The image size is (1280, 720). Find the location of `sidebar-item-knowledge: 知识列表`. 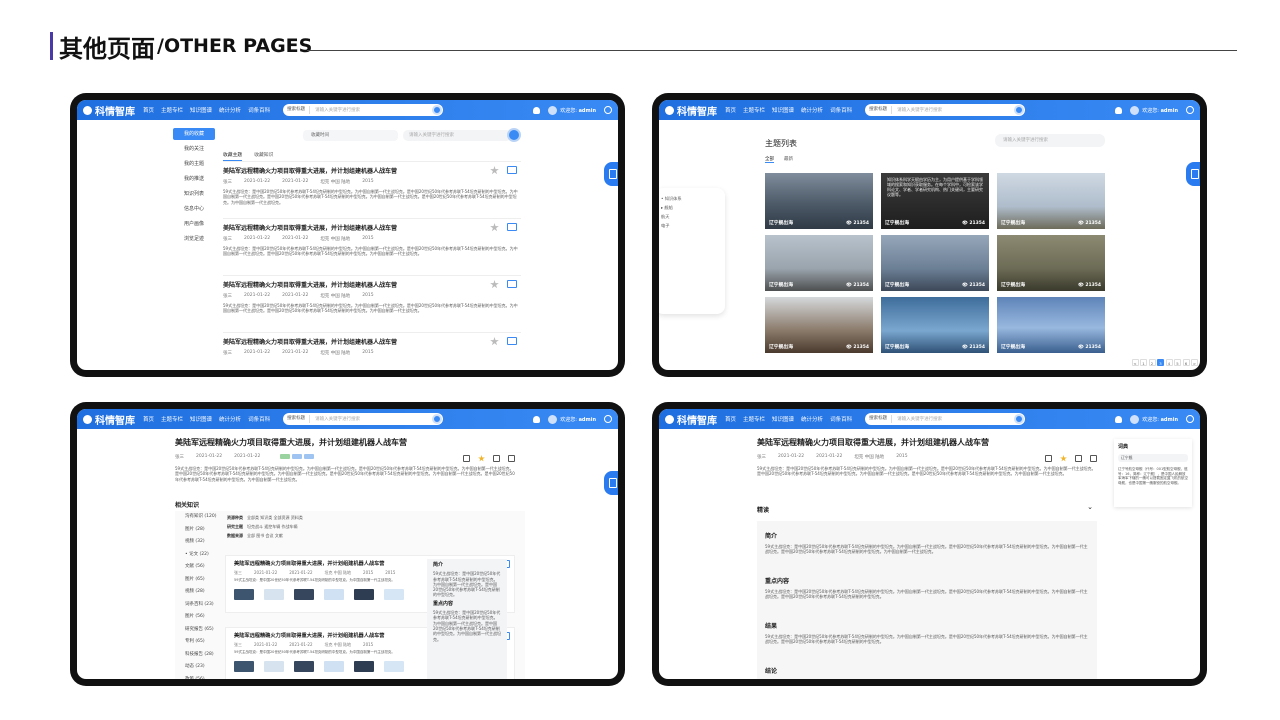

sidebar-item-knowledge: 知识列表 is located at coordinates (194, 194).